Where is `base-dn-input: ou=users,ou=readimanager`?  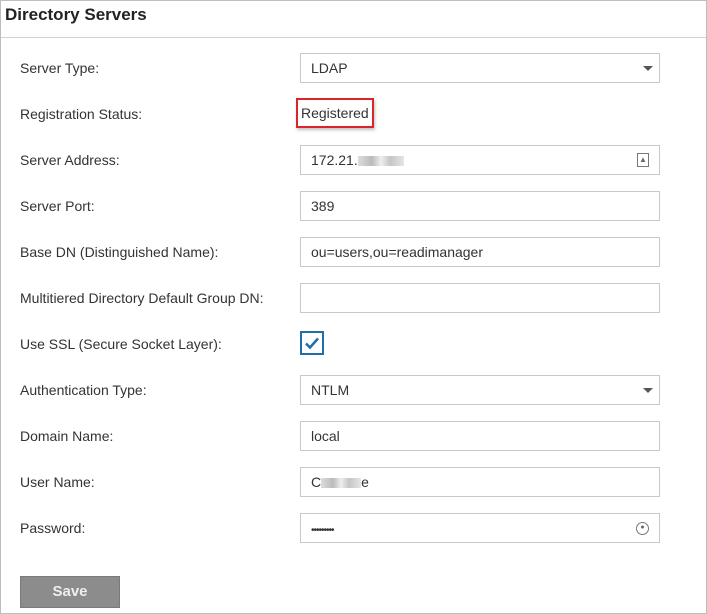 base-dn-input: ou=users,ou=readimanager is located at coordinates (480, 252).